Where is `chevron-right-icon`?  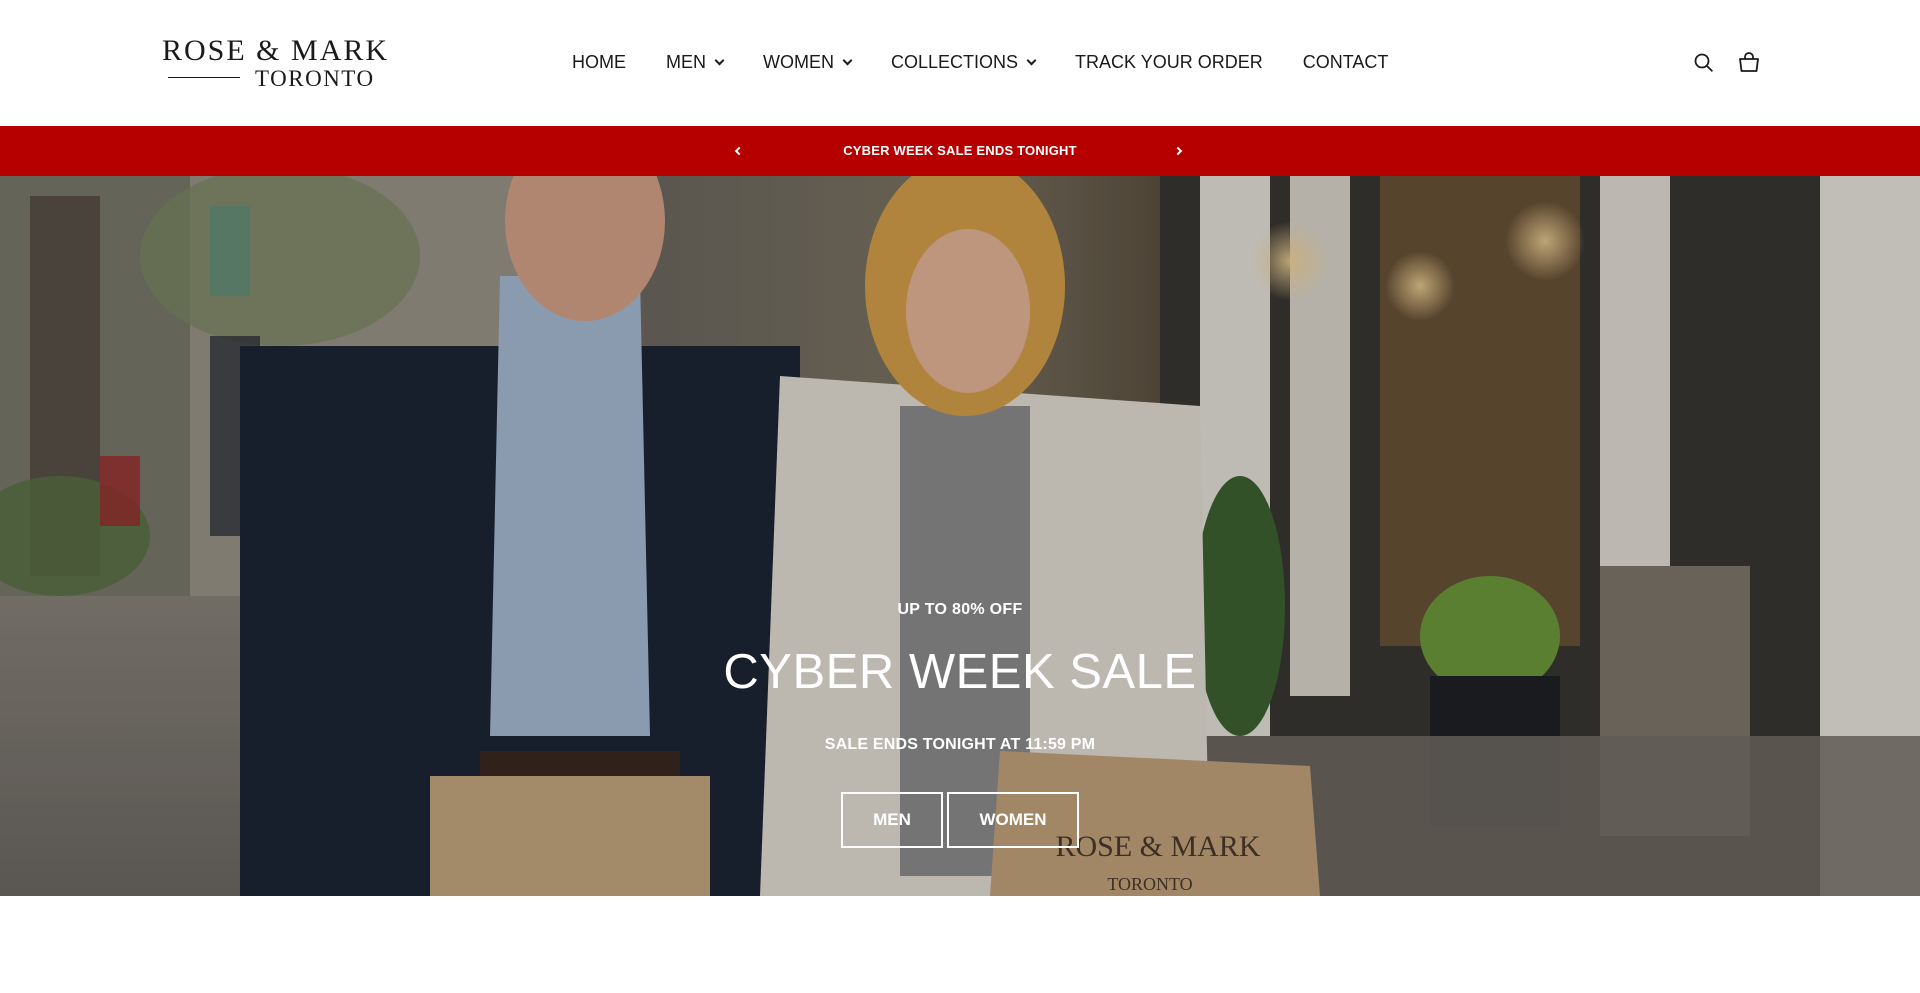 chevron-right-icon is located at coordinates (1178, 151).